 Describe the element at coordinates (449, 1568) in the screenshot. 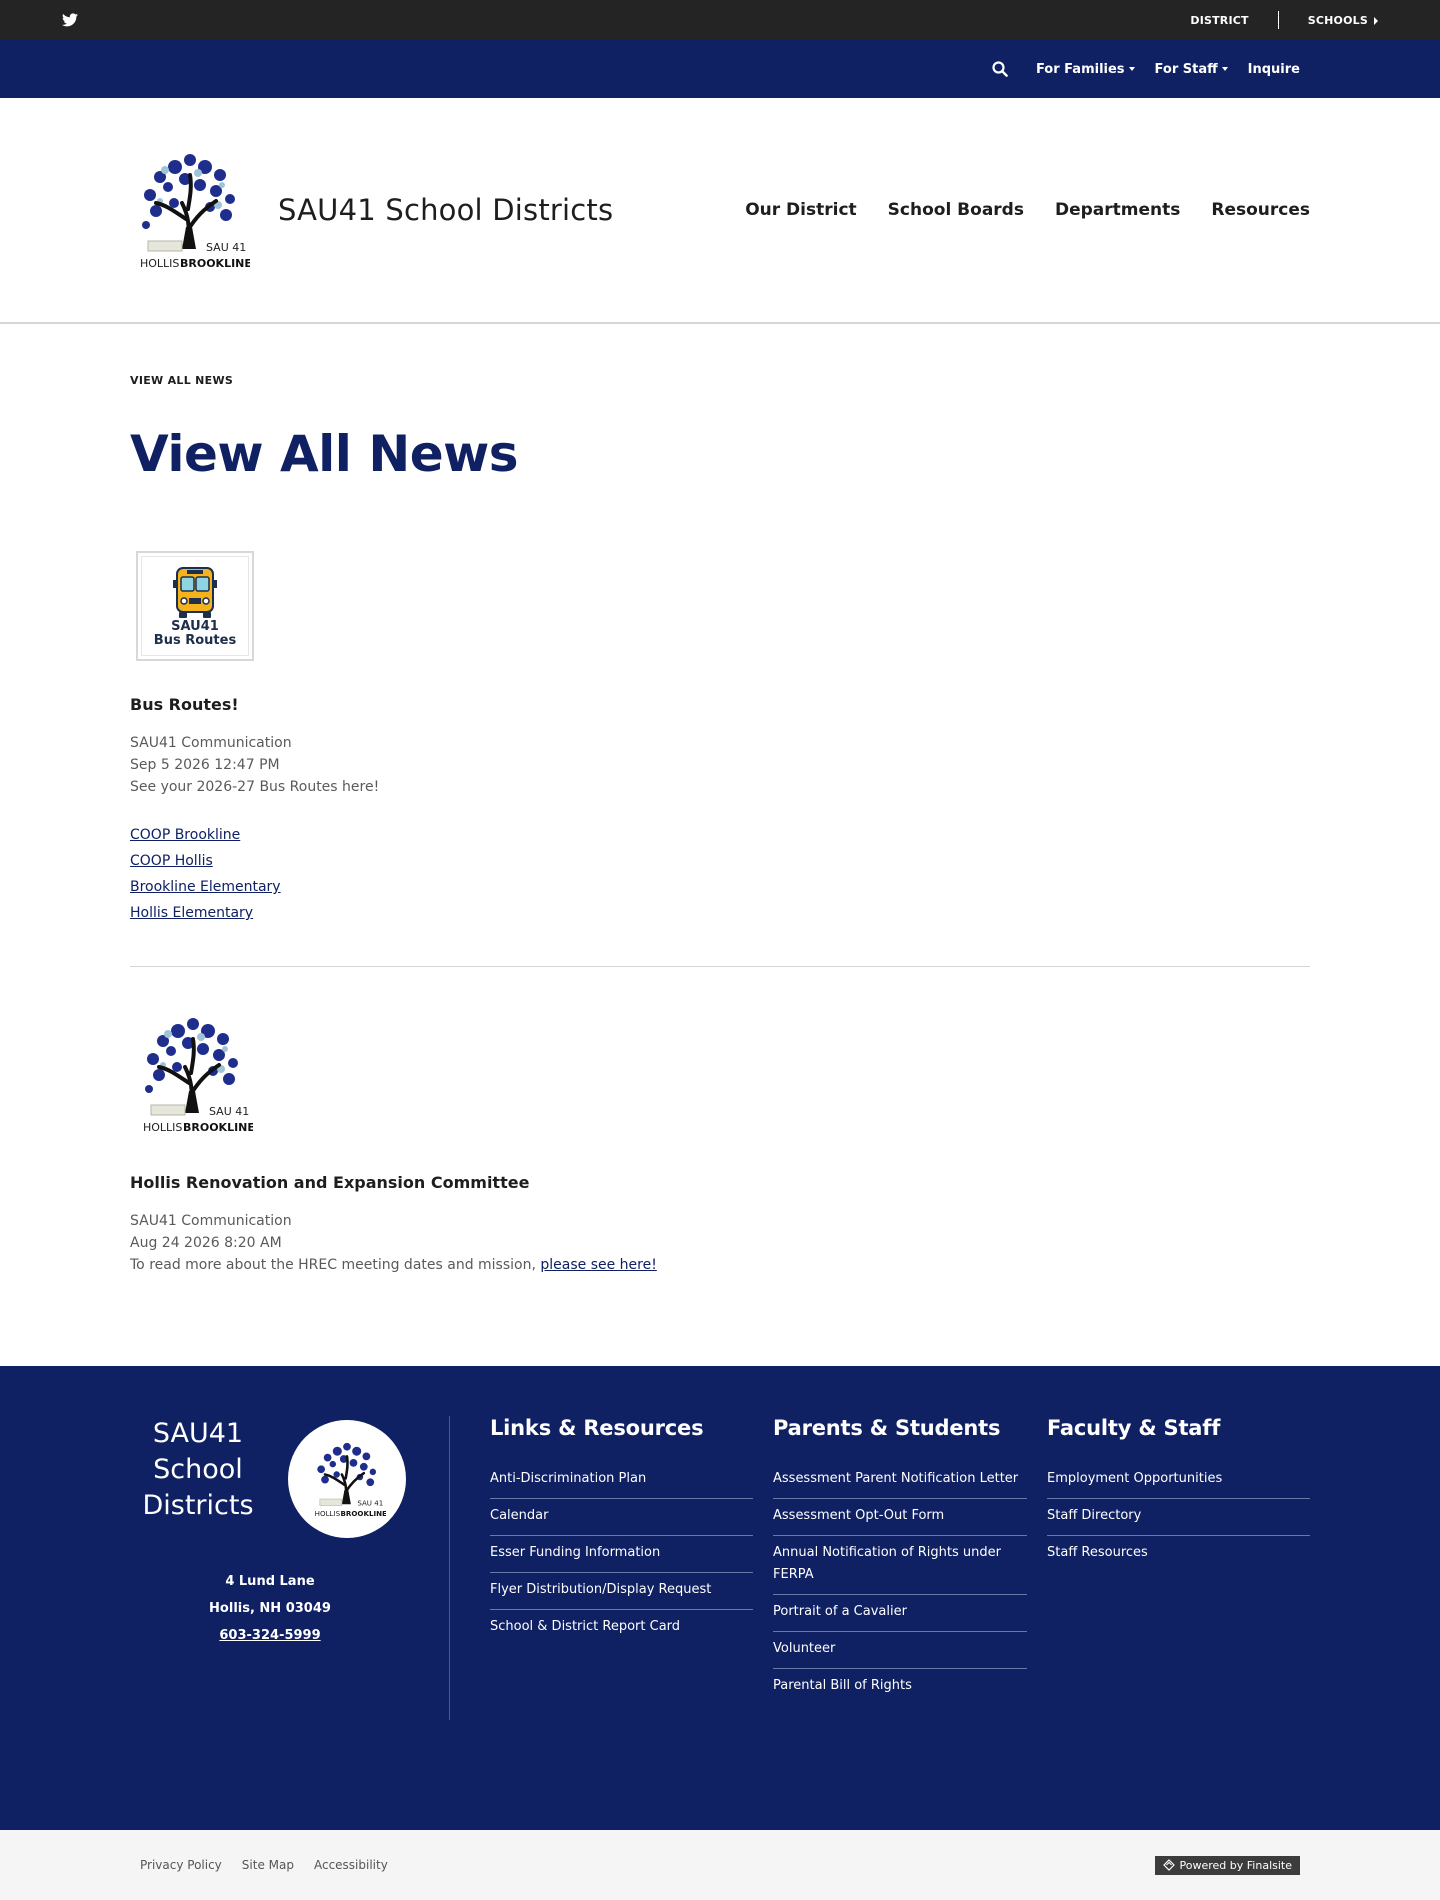

I see `footer-divider` at that location.